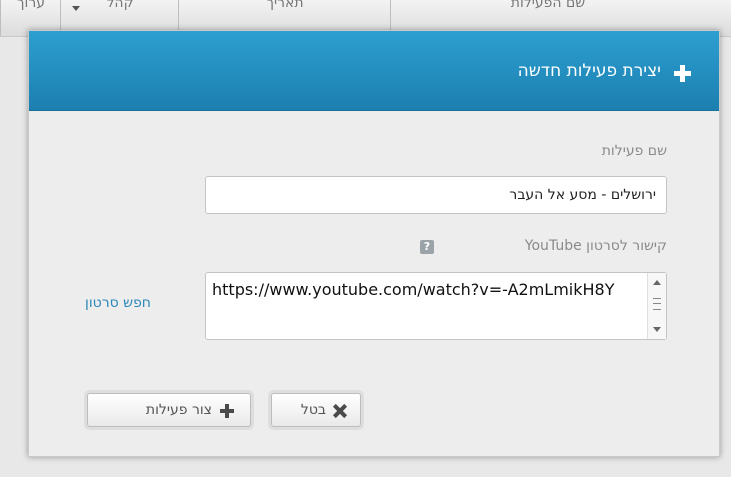 Image resolution: width=731 pixels, height=477 pixels. Describe the element at coordinates (340, 411) in the screenshot. I see `close-icon` at that location.